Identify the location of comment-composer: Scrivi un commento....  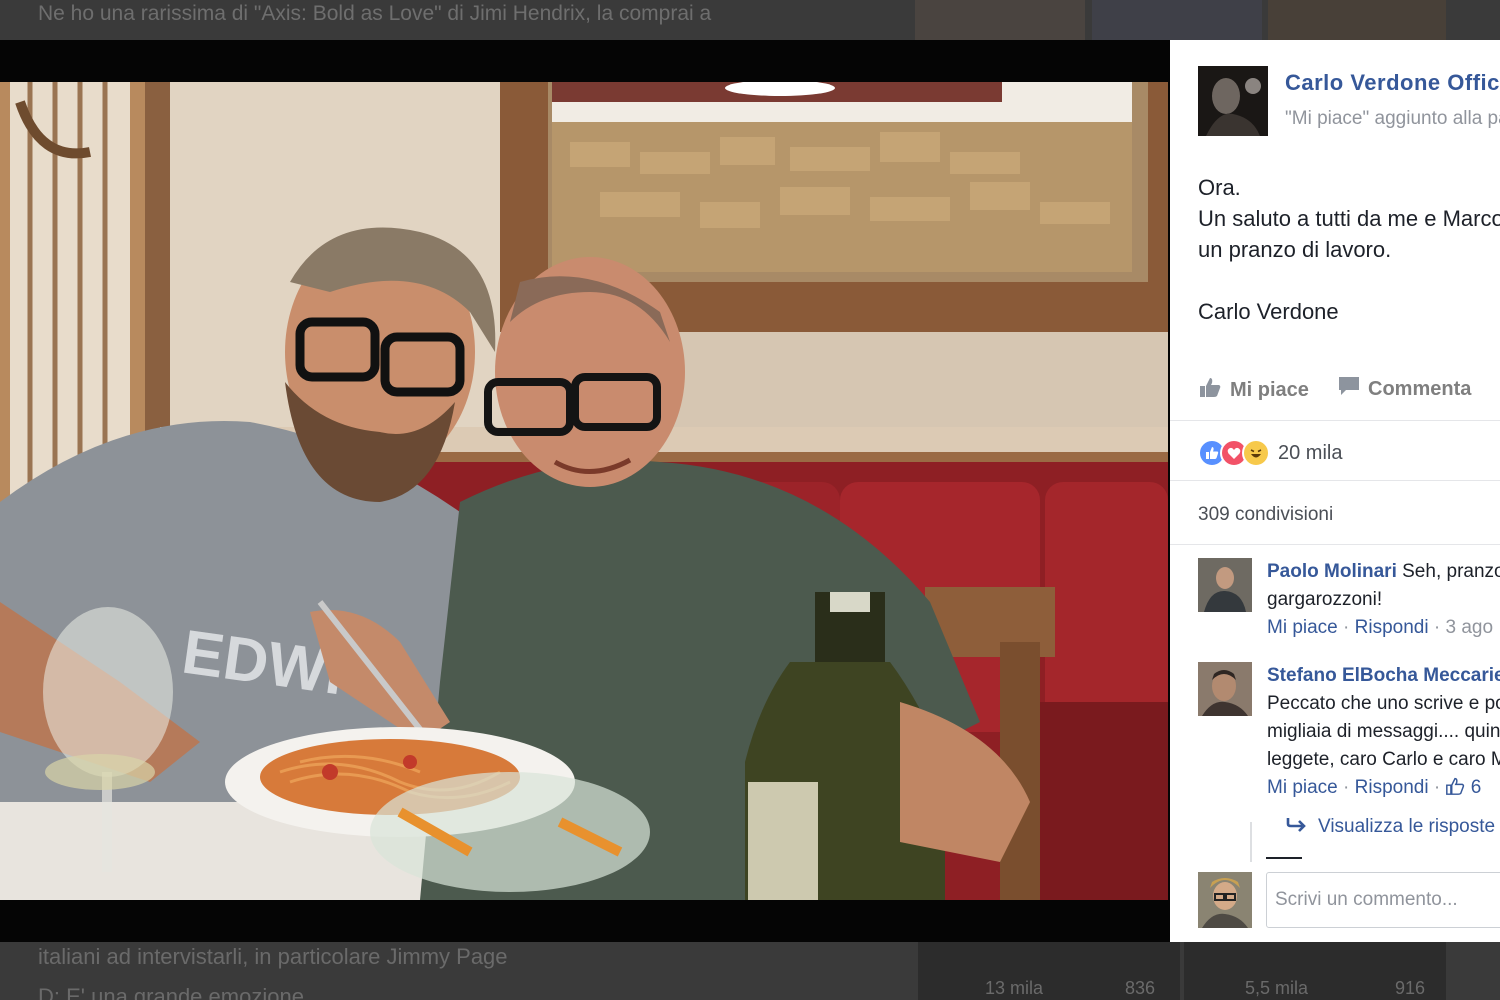
(1349, 900).